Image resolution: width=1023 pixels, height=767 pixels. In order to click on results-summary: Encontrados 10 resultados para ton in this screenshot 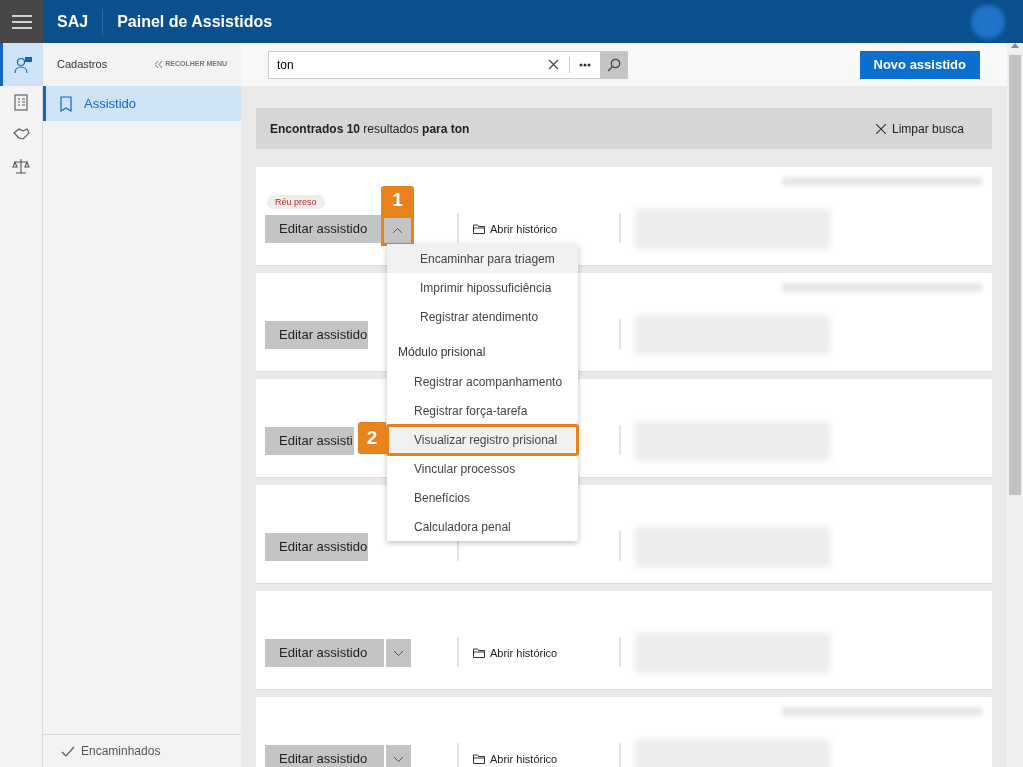, I will do `click(370, 129)`.